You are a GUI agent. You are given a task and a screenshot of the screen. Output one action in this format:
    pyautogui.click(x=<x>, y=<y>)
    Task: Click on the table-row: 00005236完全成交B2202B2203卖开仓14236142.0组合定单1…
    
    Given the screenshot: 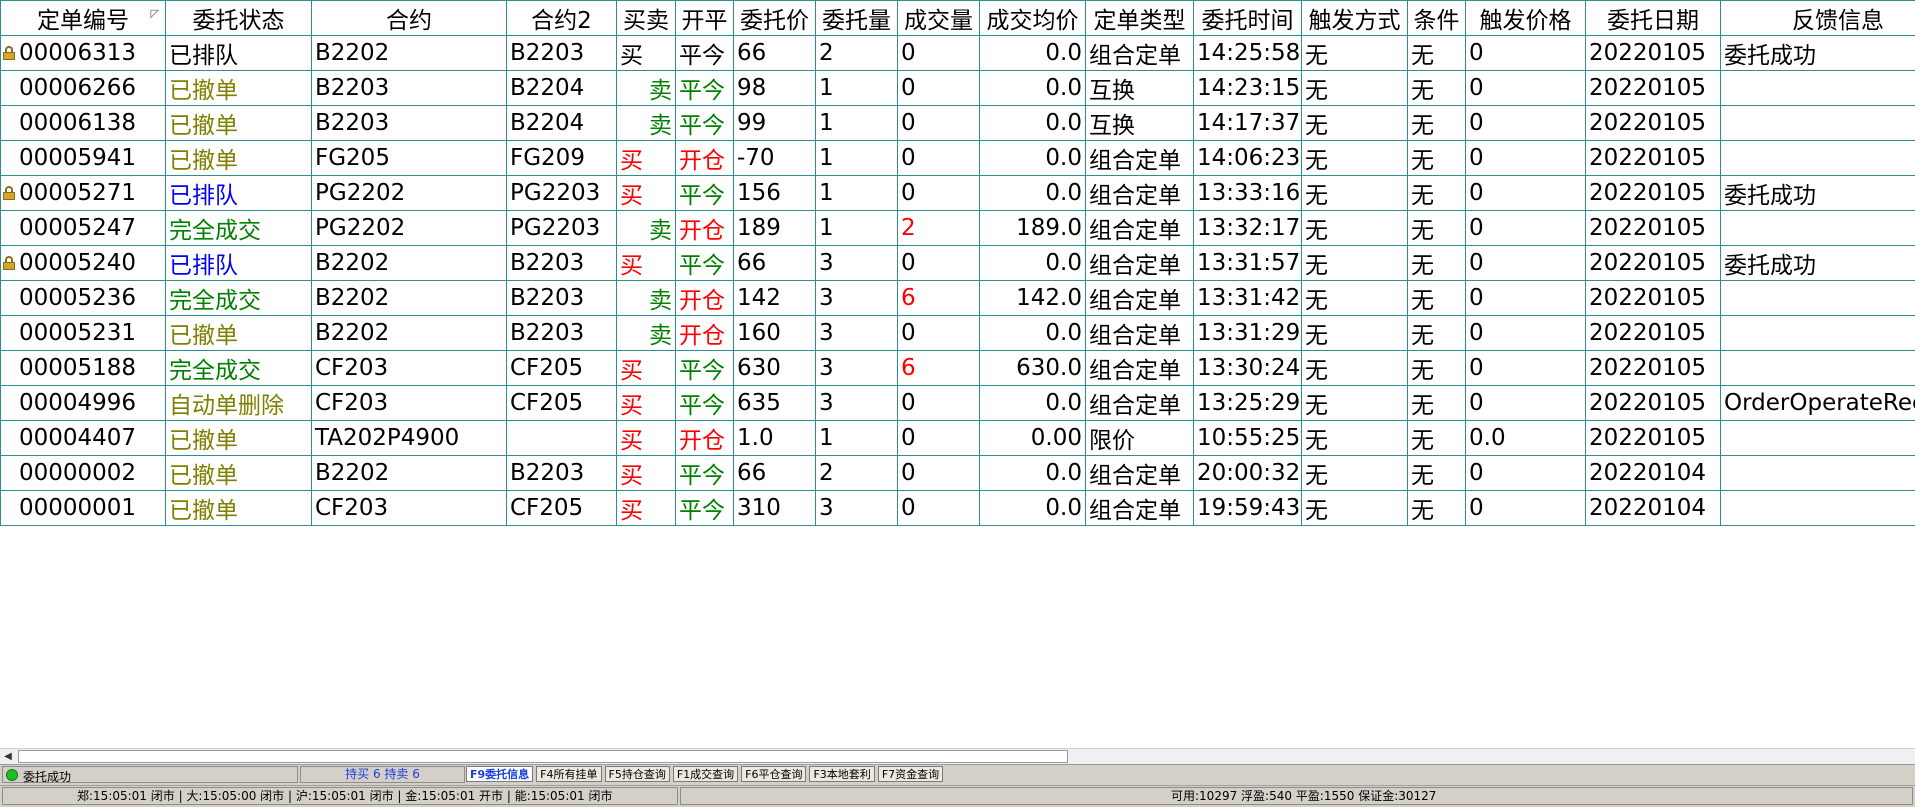 What is the action you would take?
    pyautogui.click(x=958, y=298)
    